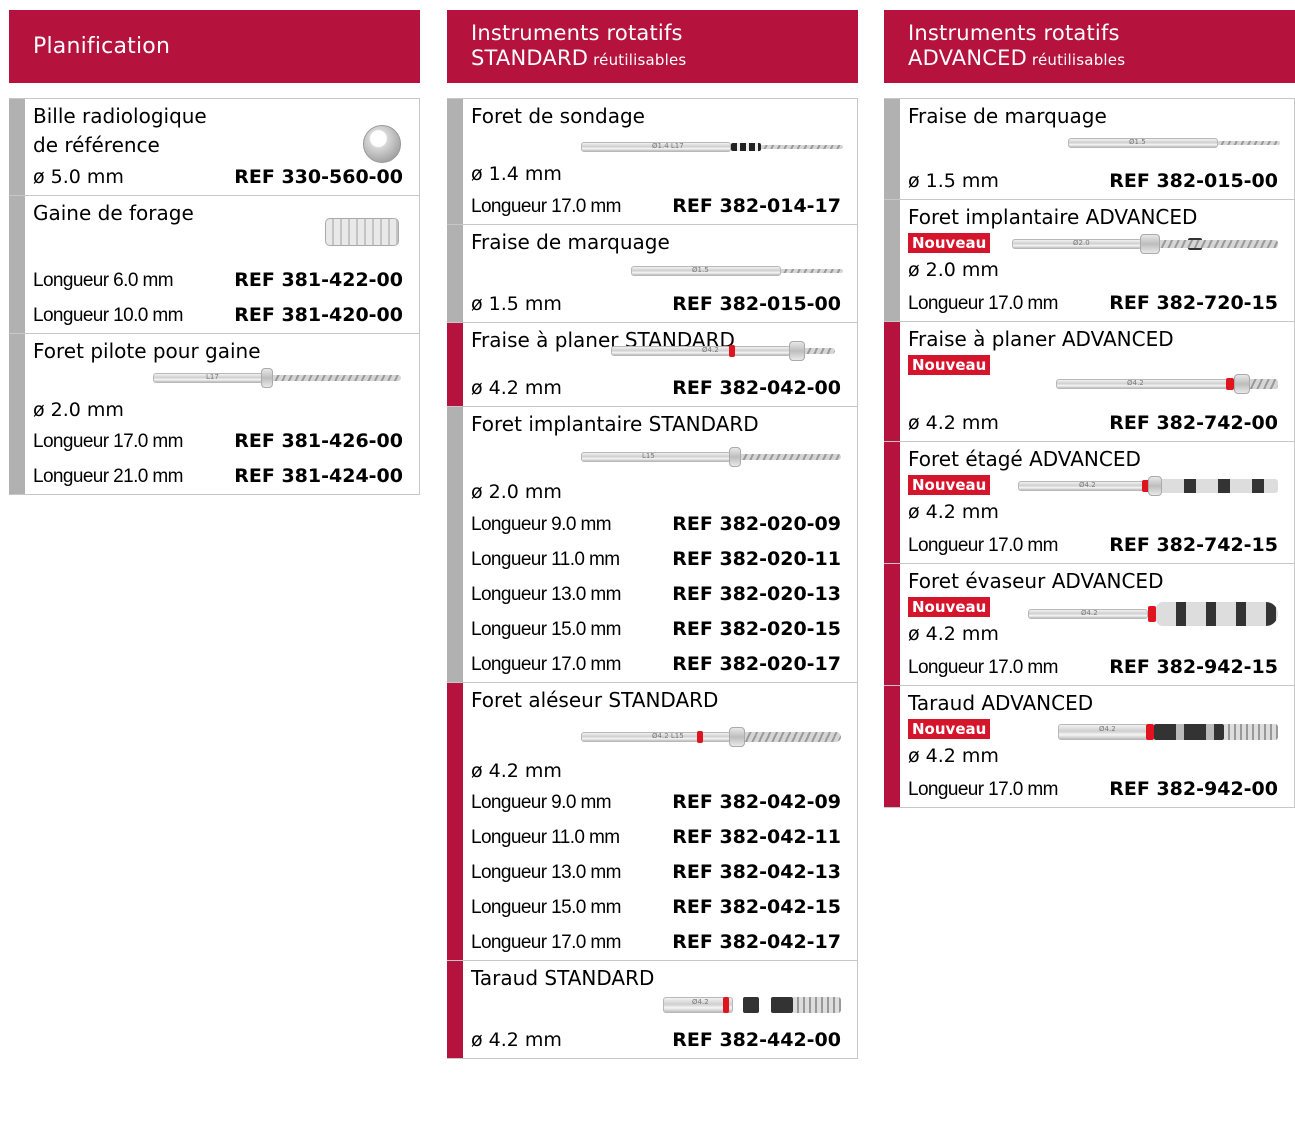 Image resolution: width=1295 pixels, height=1130 pixels. What do you see at coordinates (712, 147) in the screenshot?
I see `probe-drill-image: Ø1.4 L17` at bounding box center [712, 147].